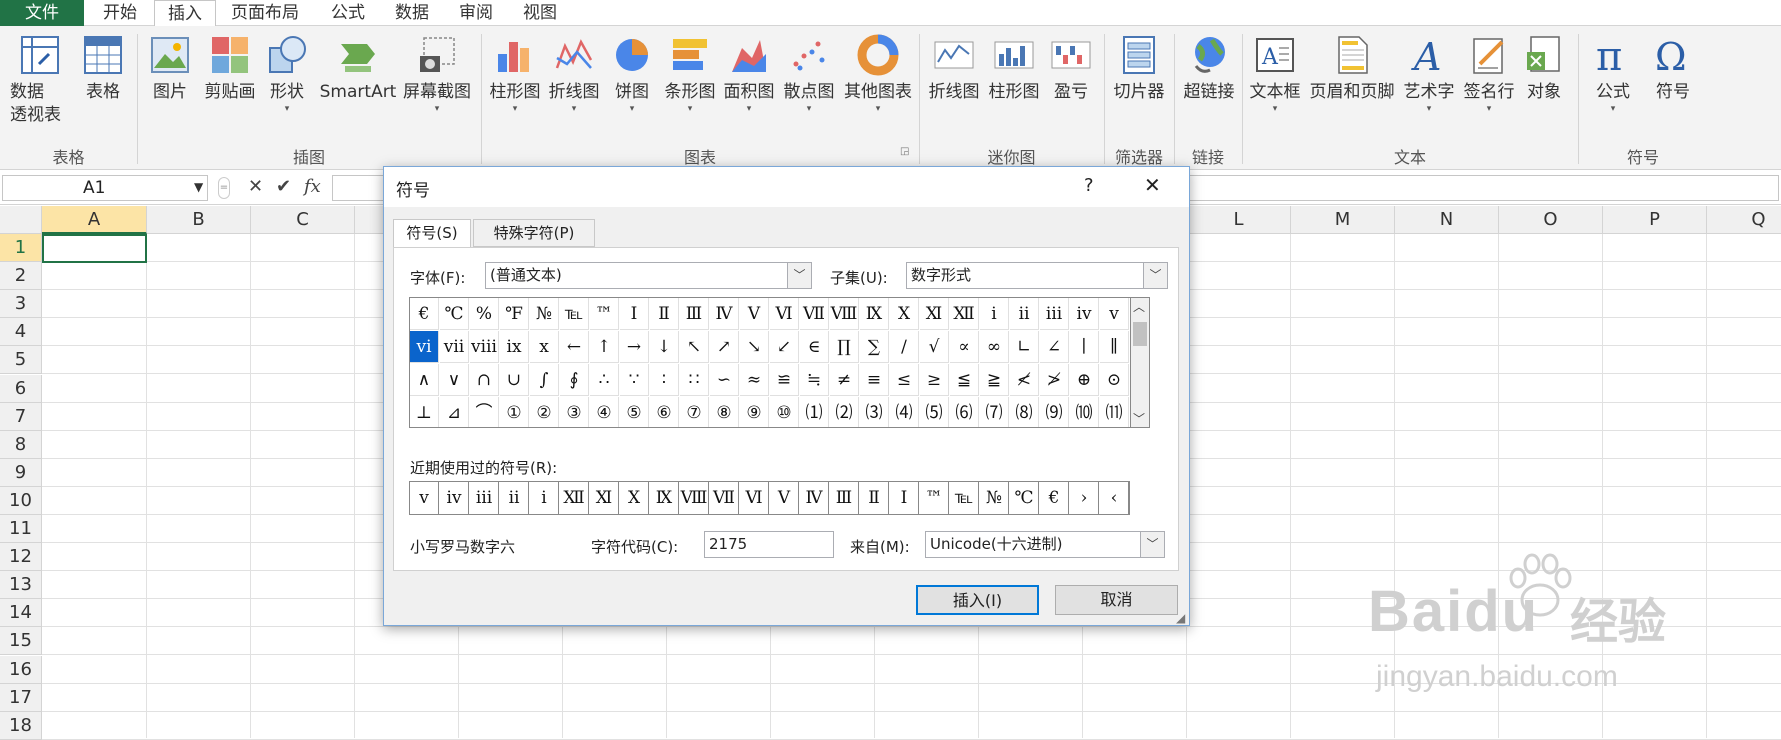 This screenshot has height=740, width=1781. Describe the element at coordinates (21, 304) in the screenshot. I see `row-header-3: 3` at that location.